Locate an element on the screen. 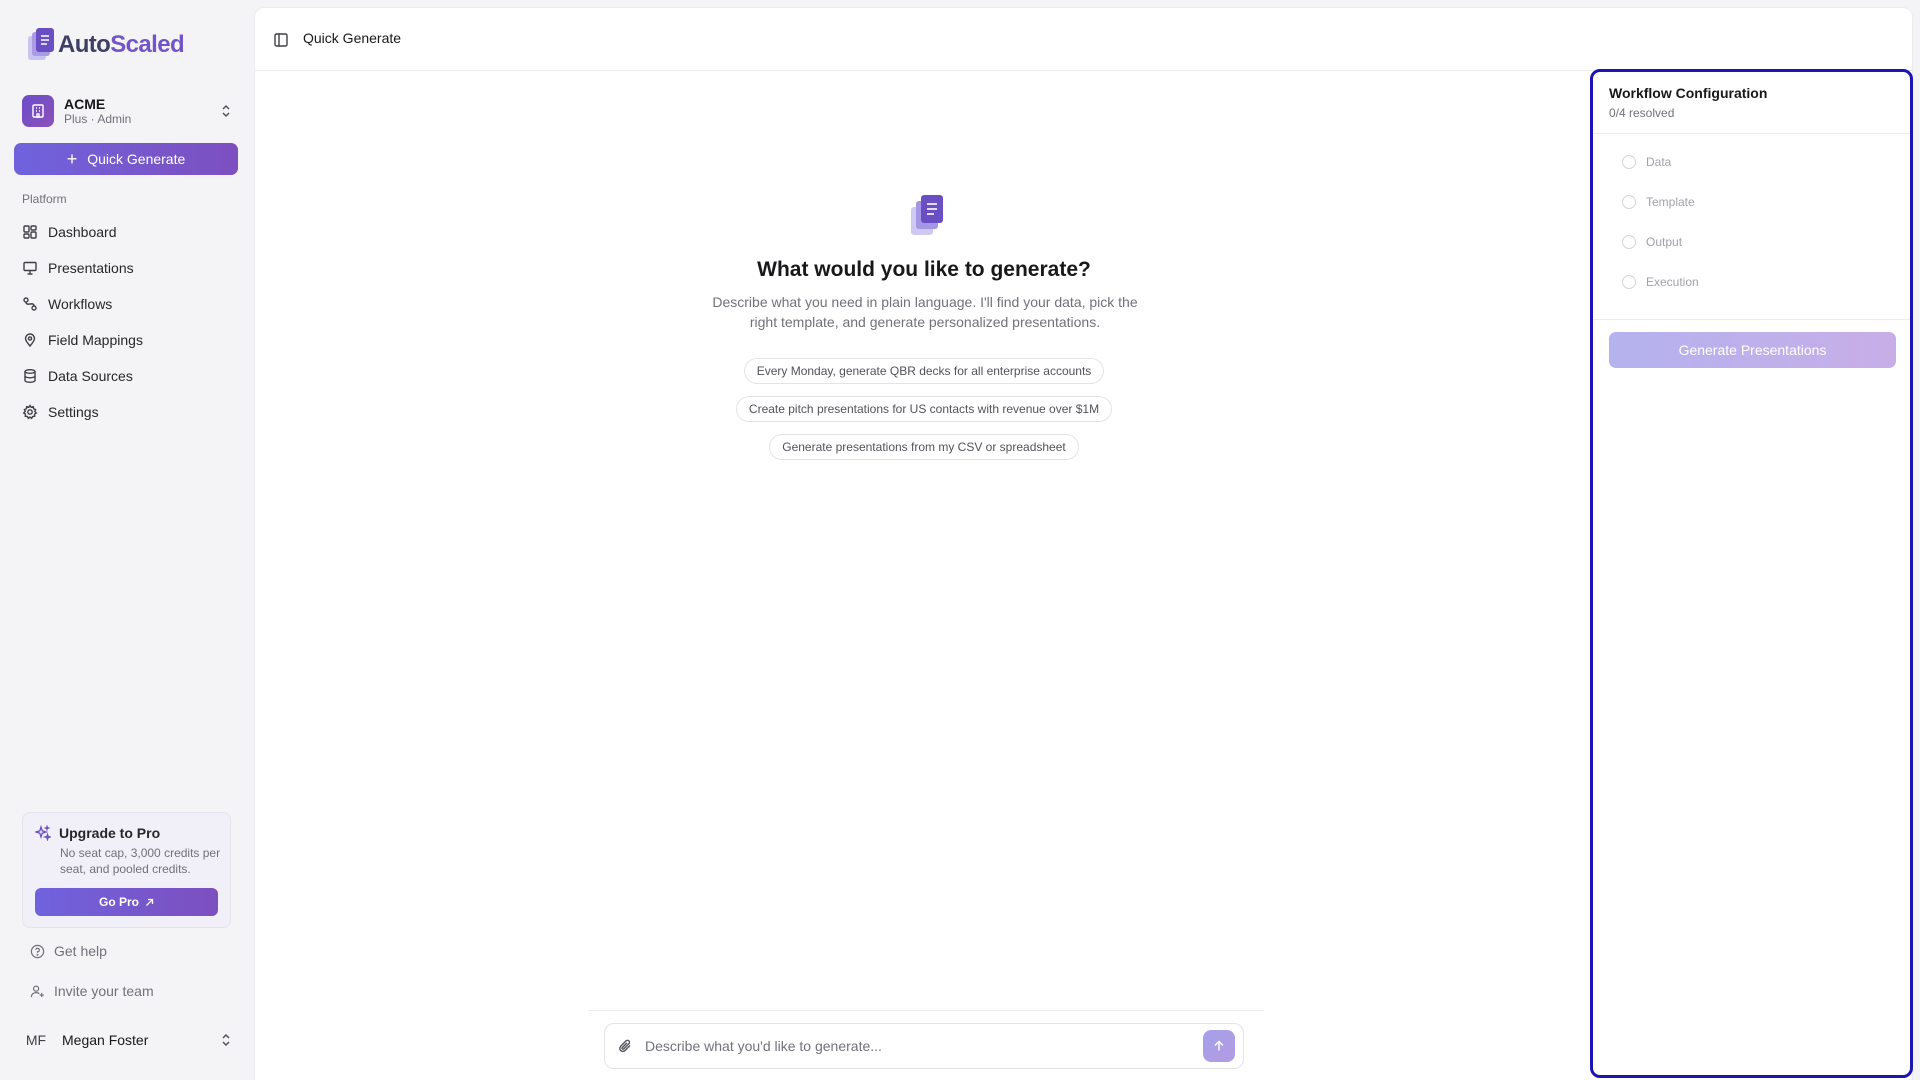 Image resolution: width=1920 pixels, height=1080 pixels. dashboard-icon is located at coordinates (30, 232).